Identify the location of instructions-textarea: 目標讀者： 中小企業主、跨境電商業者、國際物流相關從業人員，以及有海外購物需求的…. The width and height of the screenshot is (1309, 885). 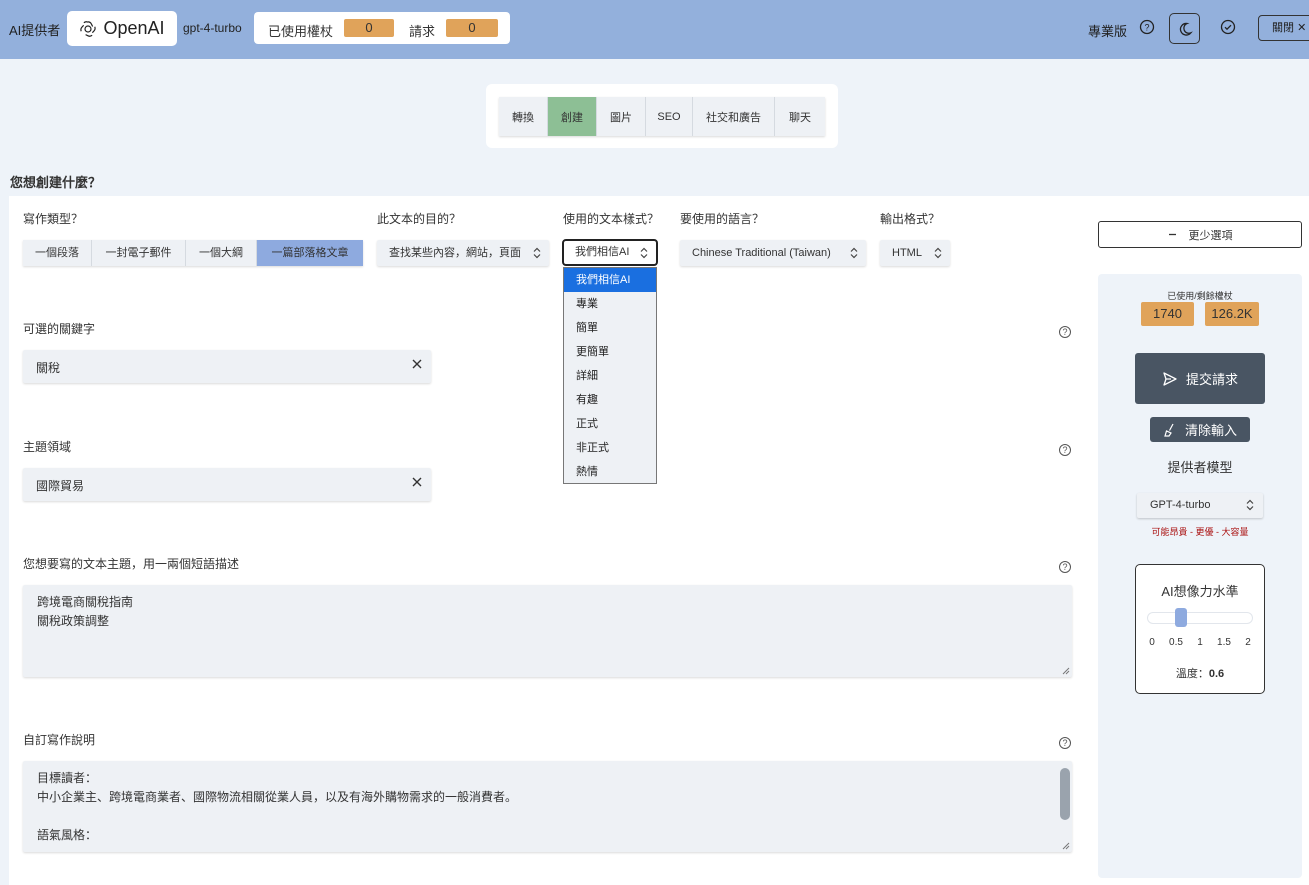
(547, 806).